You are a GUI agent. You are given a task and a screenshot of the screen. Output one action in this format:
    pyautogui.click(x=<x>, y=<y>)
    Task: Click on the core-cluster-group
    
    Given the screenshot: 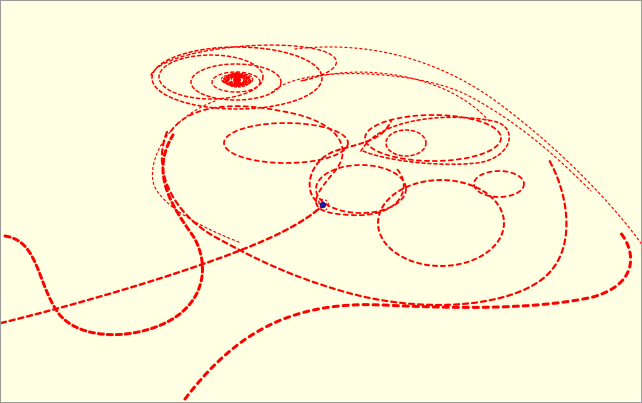 What is the action you would take?
    pyautogui.click(x=237, y=80)
    